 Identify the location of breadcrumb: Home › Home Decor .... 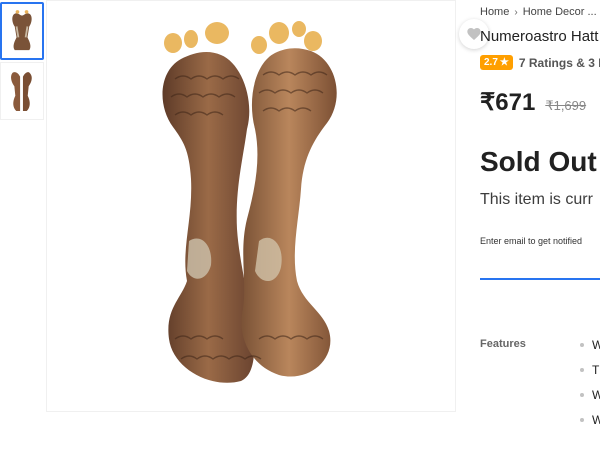
(538, 12).